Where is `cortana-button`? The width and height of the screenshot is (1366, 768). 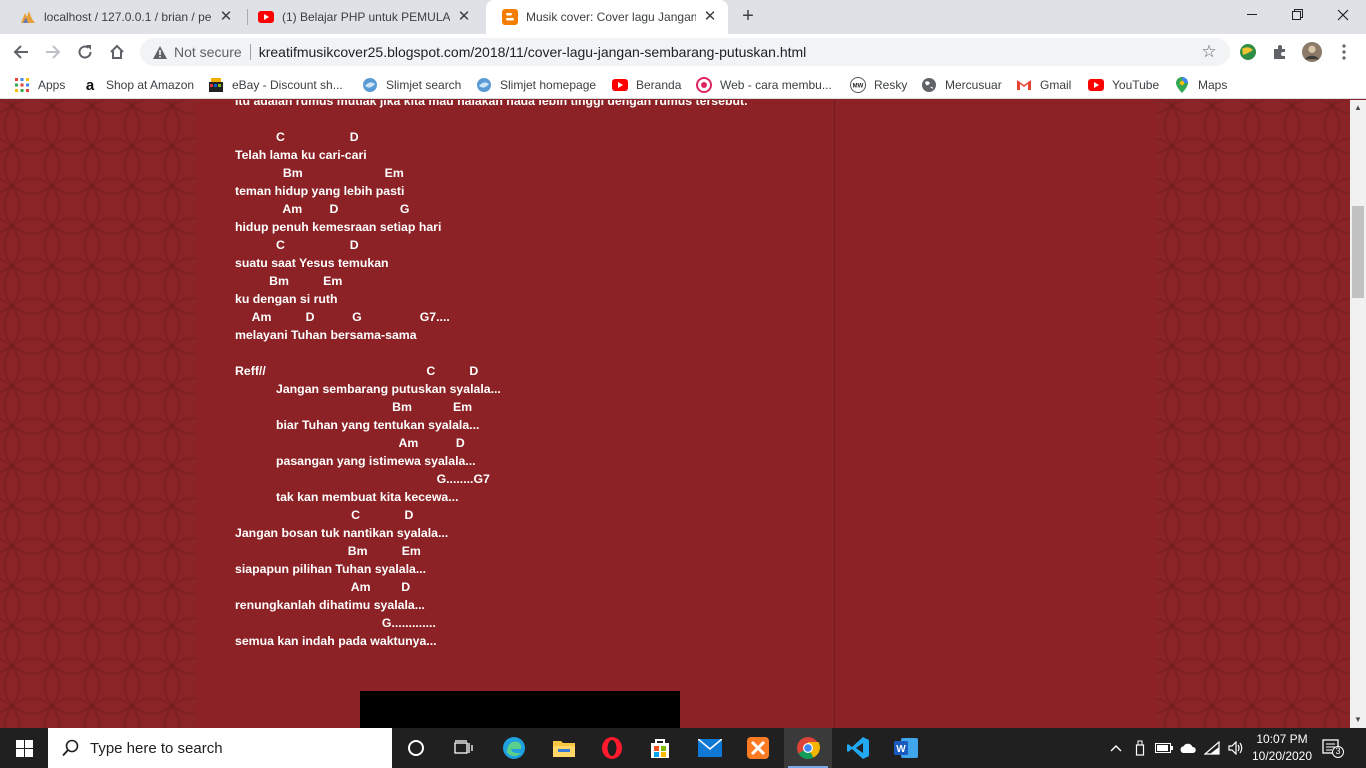 cortana-button is located at coordinates (416, 748).